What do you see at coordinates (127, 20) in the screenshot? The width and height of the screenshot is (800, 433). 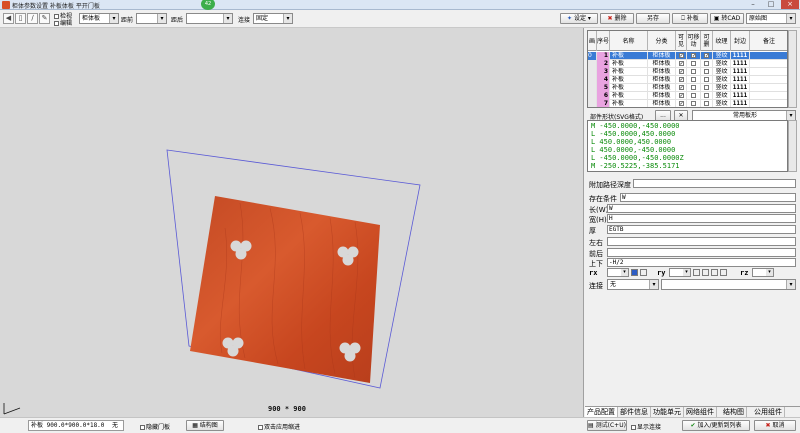 I see `front-label: 距前` at bounding box center [127, 20].